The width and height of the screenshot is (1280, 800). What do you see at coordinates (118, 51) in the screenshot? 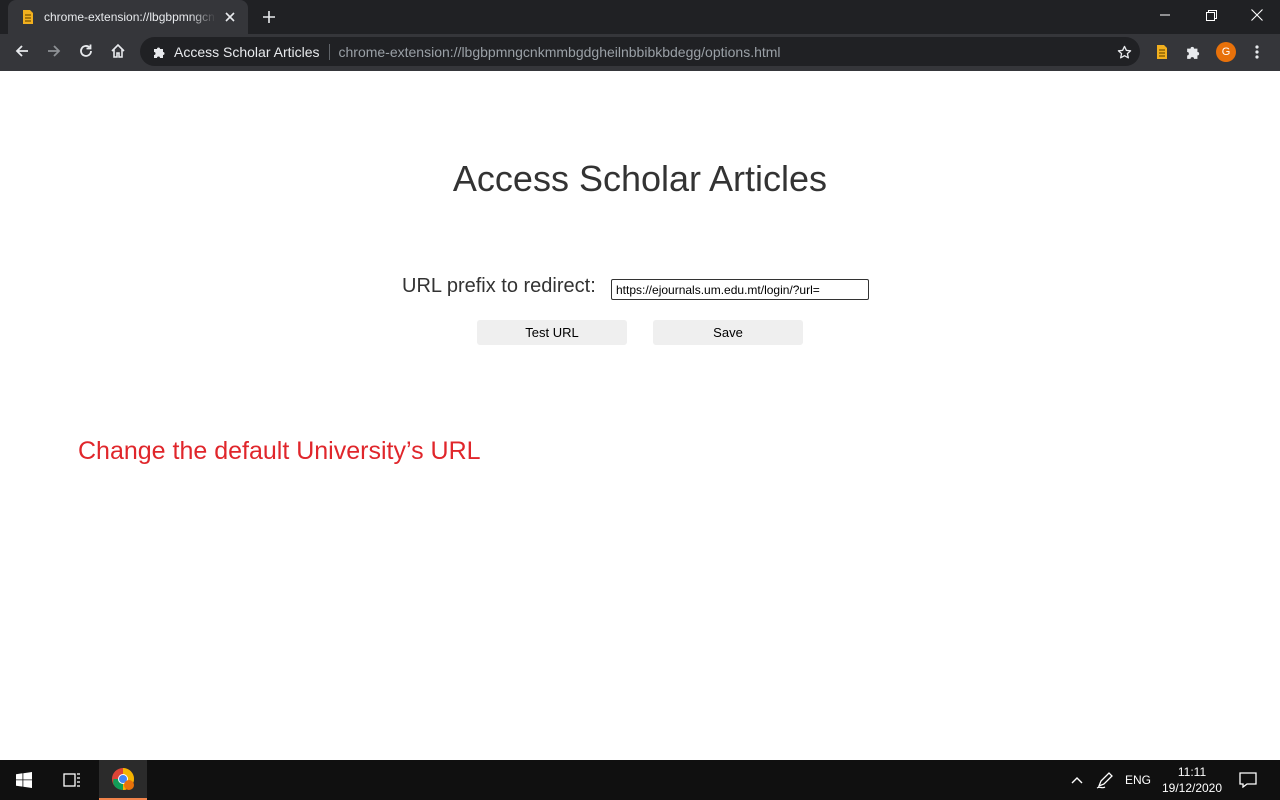
I see `home-button` at bounding box center [118, 51].